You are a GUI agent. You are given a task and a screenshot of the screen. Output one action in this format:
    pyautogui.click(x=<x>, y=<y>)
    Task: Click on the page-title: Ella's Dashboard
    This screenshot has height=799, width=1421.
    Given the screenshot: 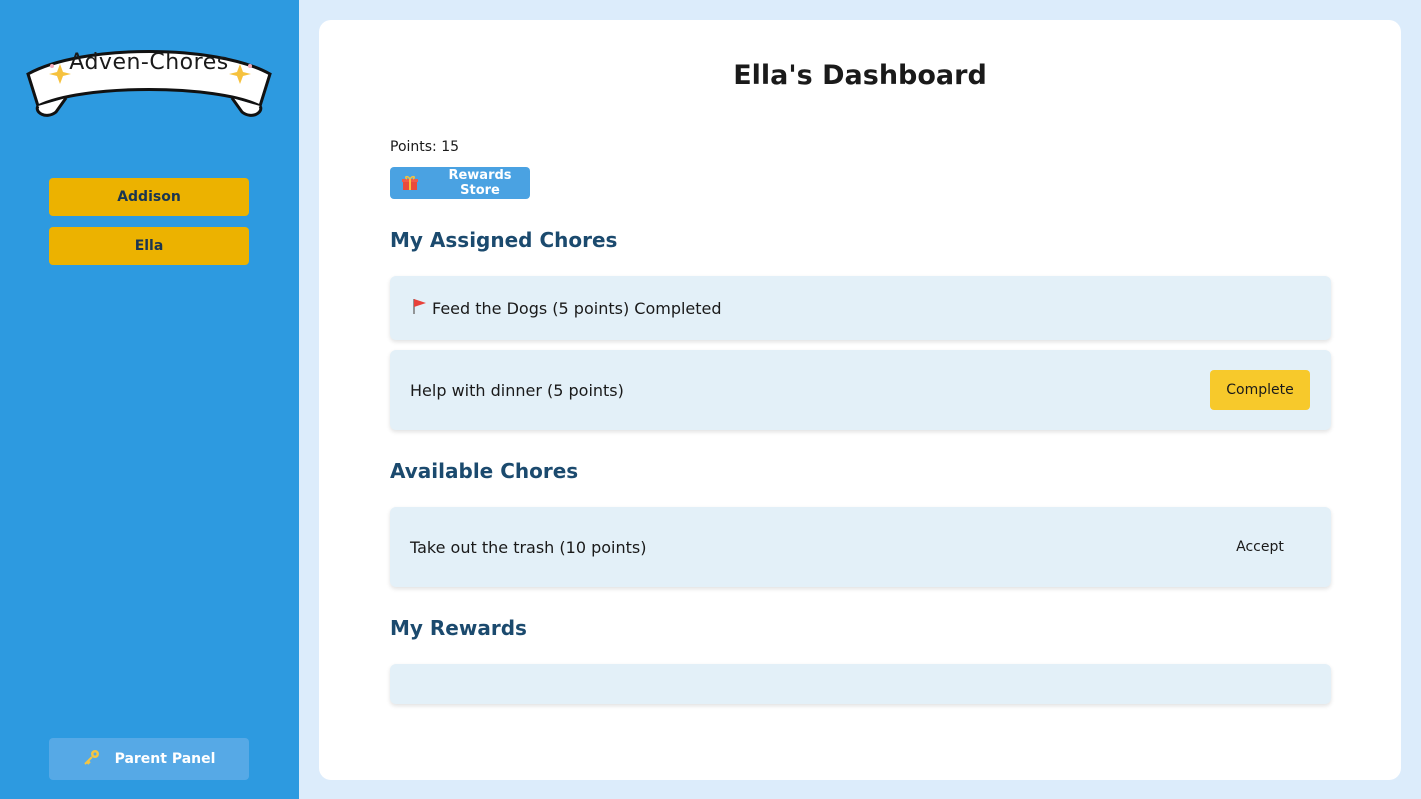 What is the action you would take?
    pyautogui.click(x=860, y=75)
    